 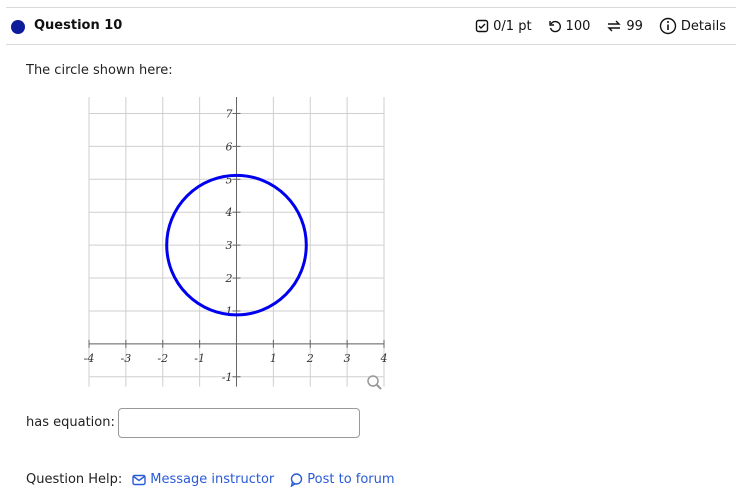 I want to click on question-status-dot, so click(x=18, y=27).